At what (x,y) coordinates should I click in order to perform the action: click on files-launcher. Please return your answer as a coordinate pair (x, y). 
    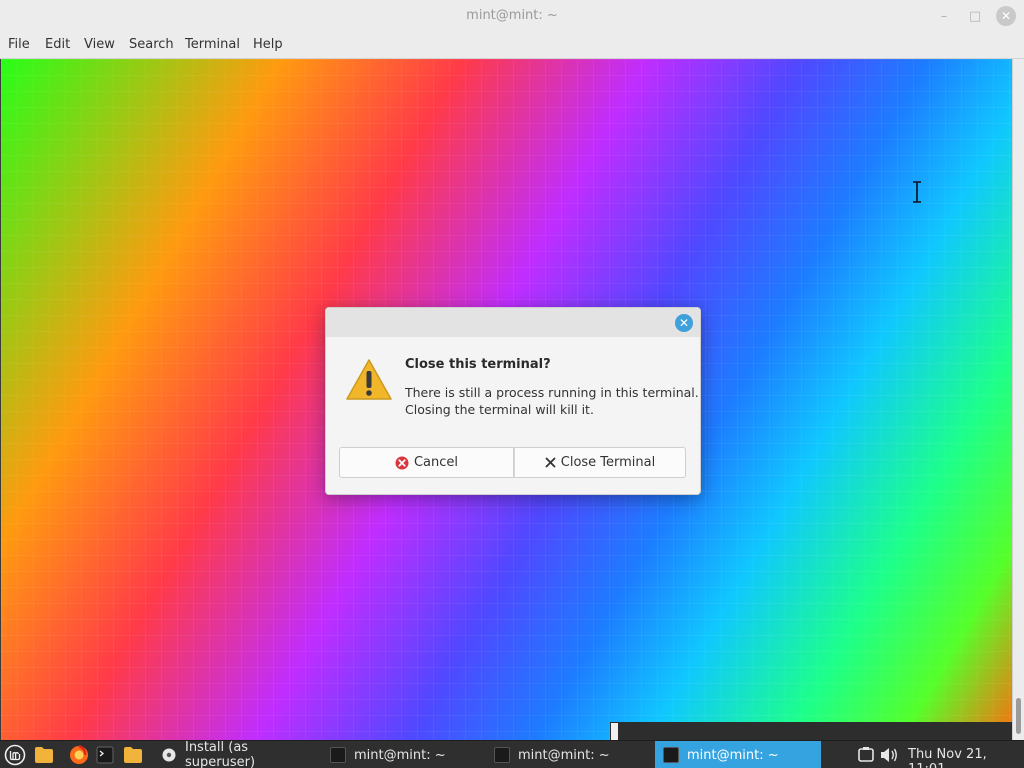
    Looking at the image, I should click on (44, 755).